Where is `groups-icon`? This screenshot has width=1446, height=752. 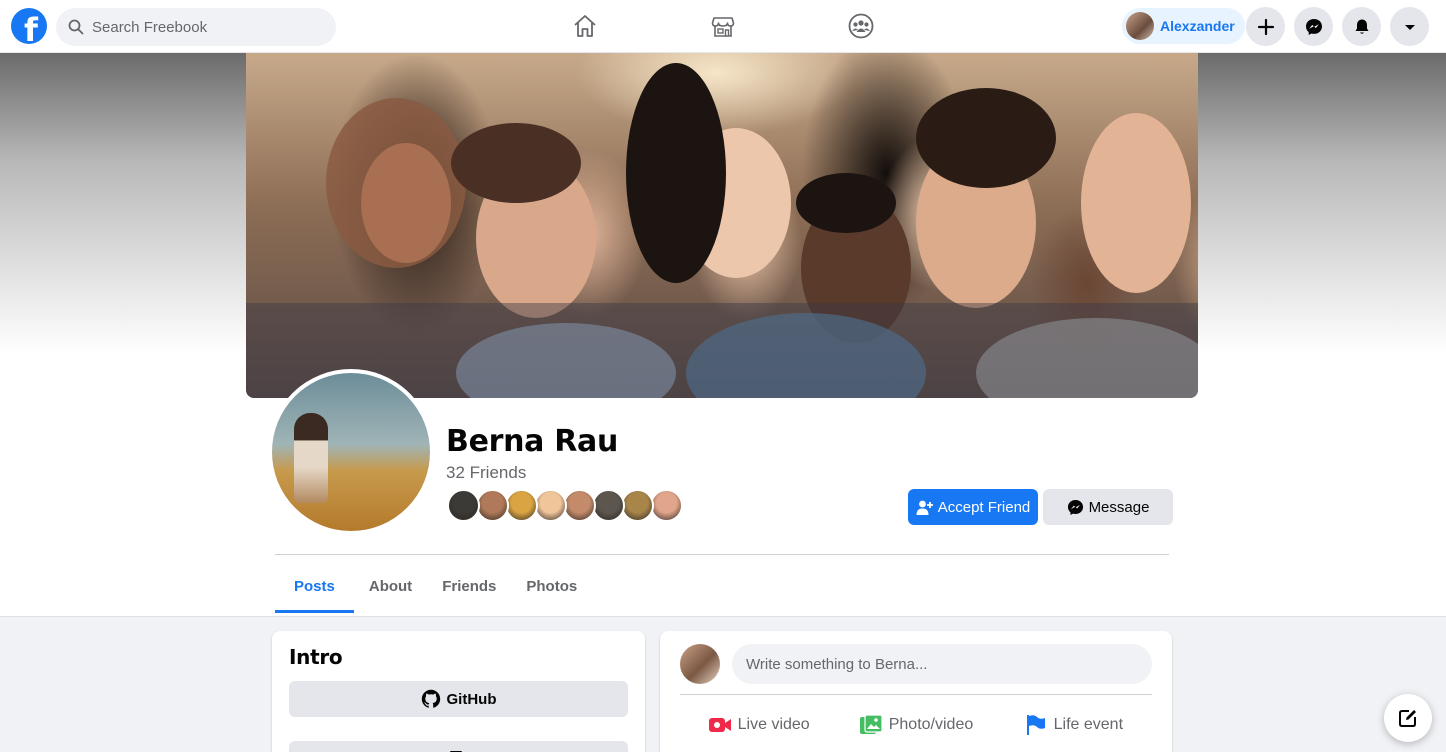 groups-icon is located at coordinates (861, 26).